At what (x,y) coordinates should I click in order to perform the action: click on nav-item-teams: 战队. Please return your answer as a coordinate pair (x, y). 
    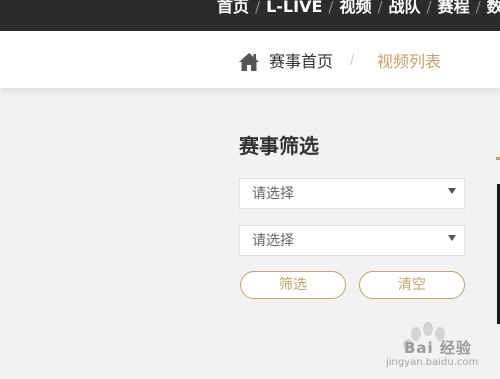
    Looking at the image, I should click on (405, 10).